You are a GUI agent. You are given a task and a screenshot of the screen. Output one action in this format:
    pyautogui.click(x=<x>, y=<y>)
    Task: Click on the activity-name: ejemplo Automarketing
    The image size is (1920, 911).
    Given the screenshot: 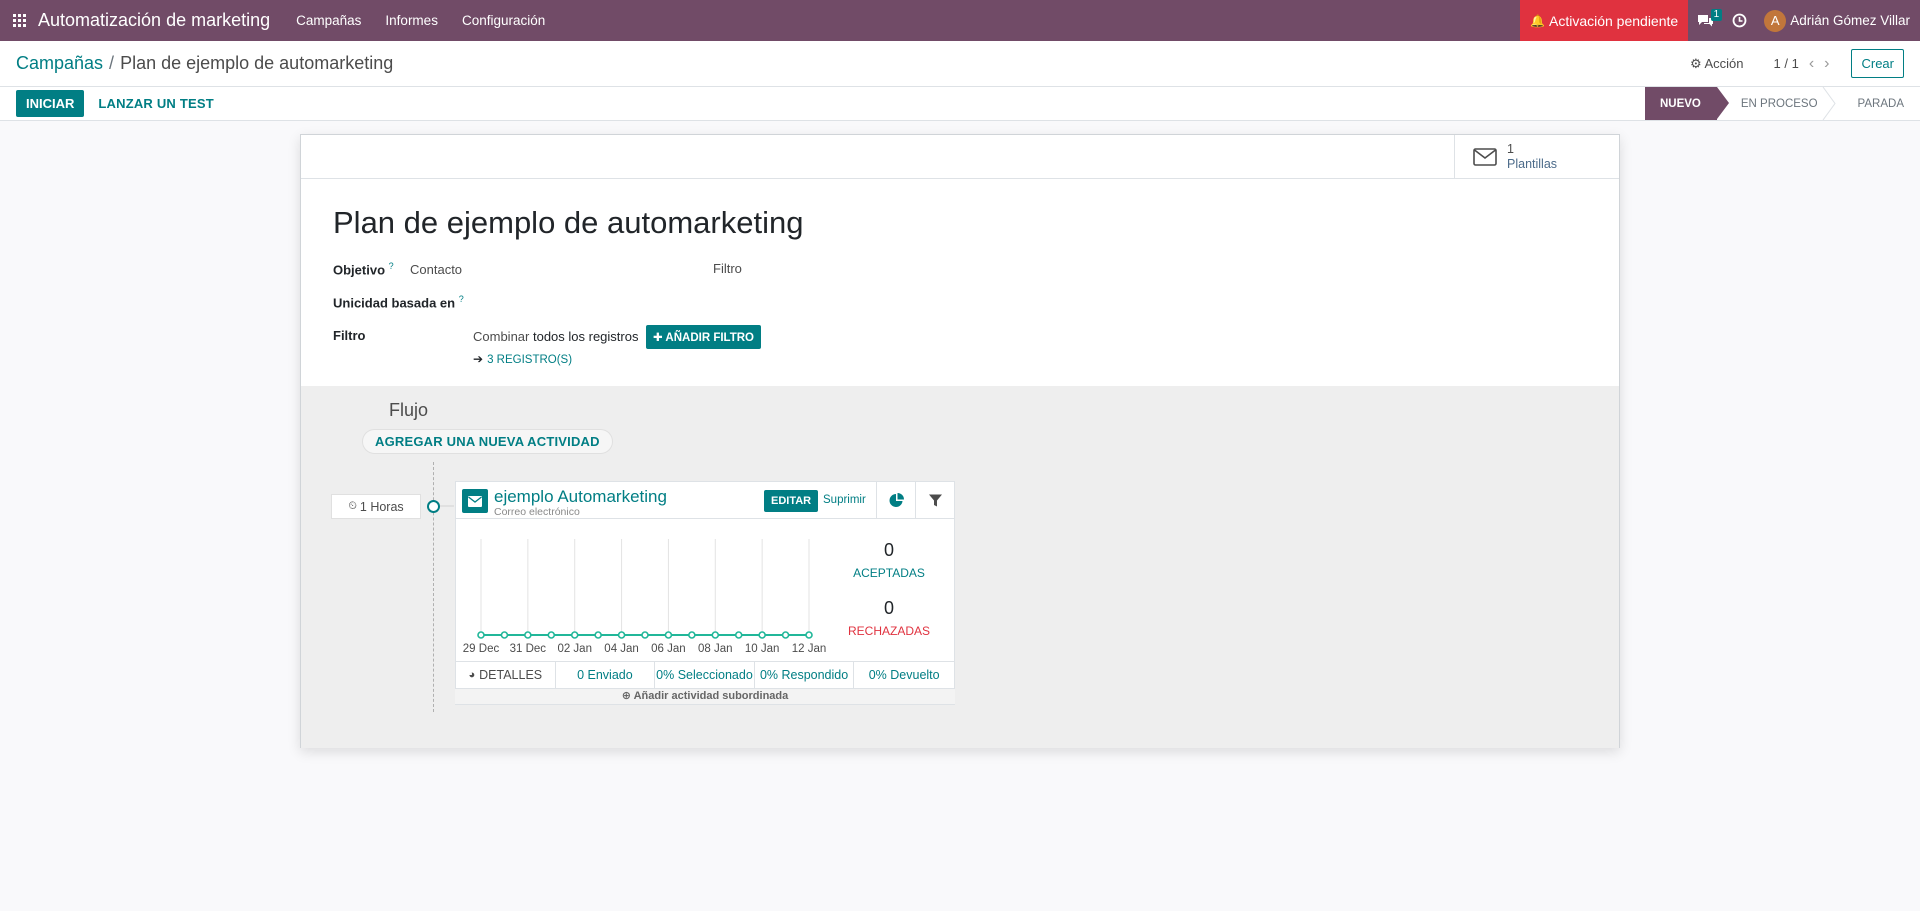 What is the action you would take?
    pyautogui.click(x=580, y=497)
    